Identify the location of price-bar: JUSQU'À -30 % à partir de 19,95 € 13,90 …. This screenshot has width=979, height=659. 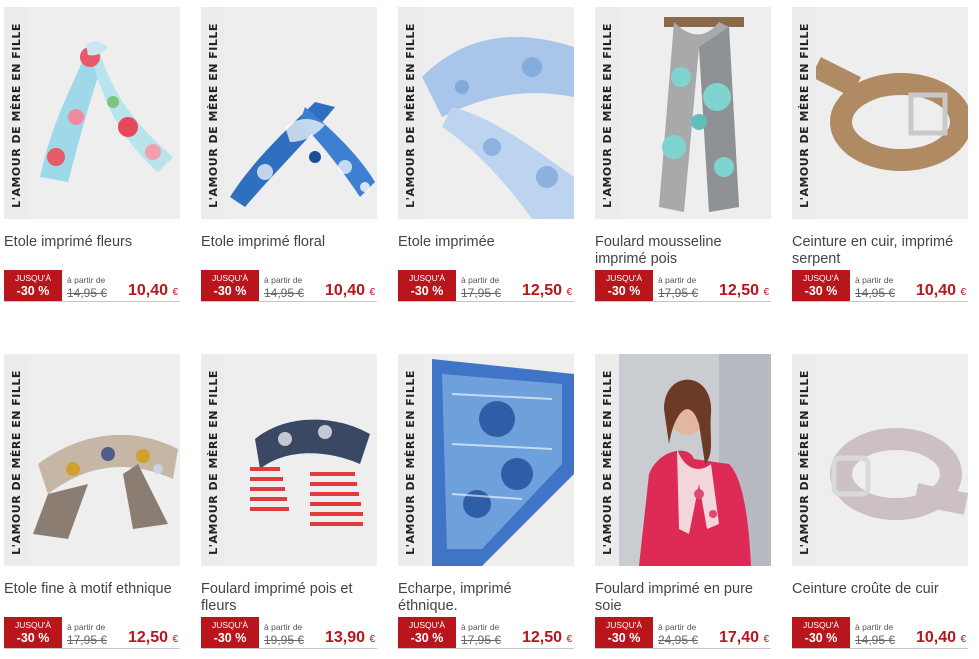
(289, 633).